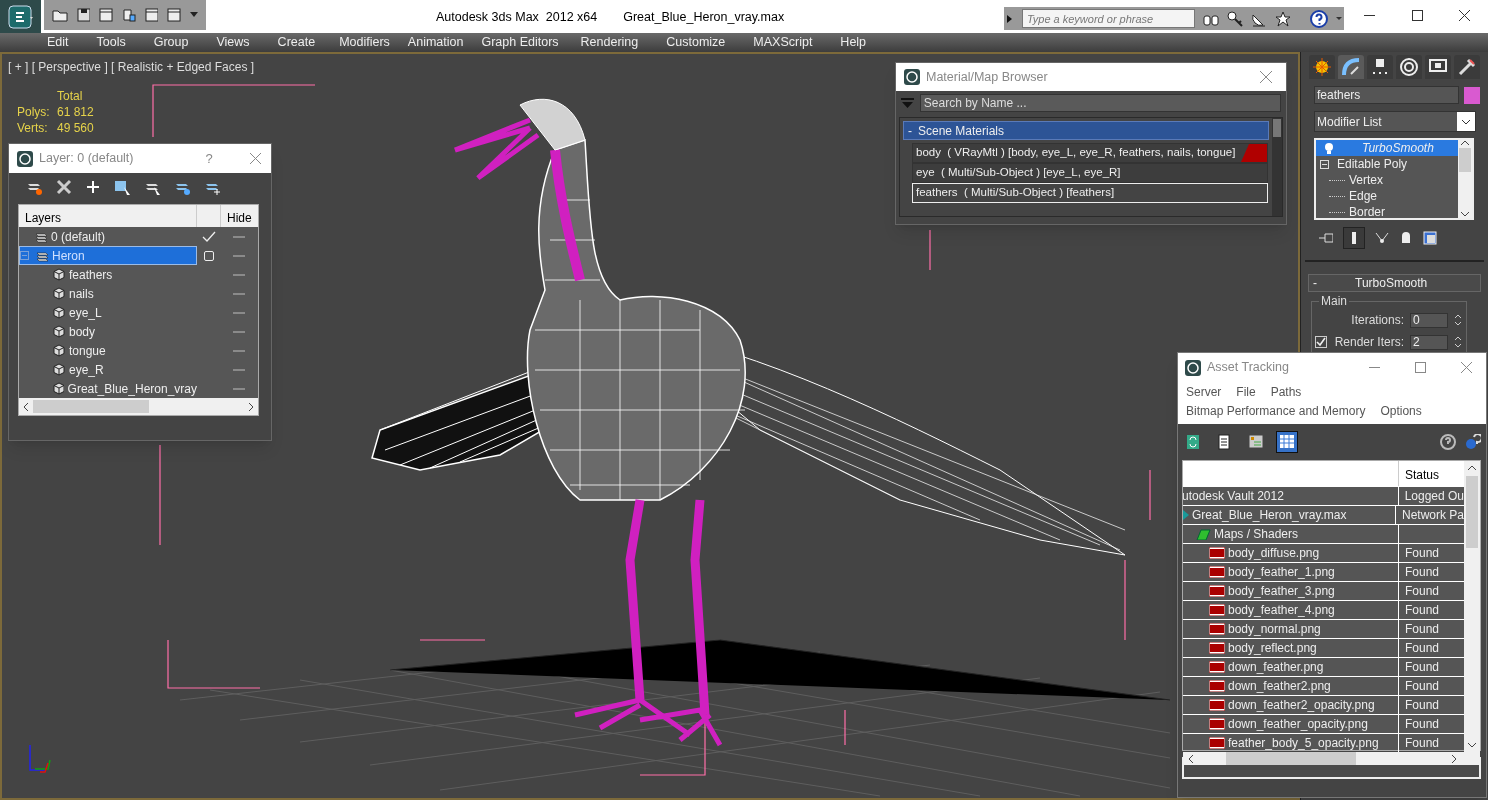  Describe the element at coordinates (1320, 342) in the screenshot. I see `checkbox` at that location.